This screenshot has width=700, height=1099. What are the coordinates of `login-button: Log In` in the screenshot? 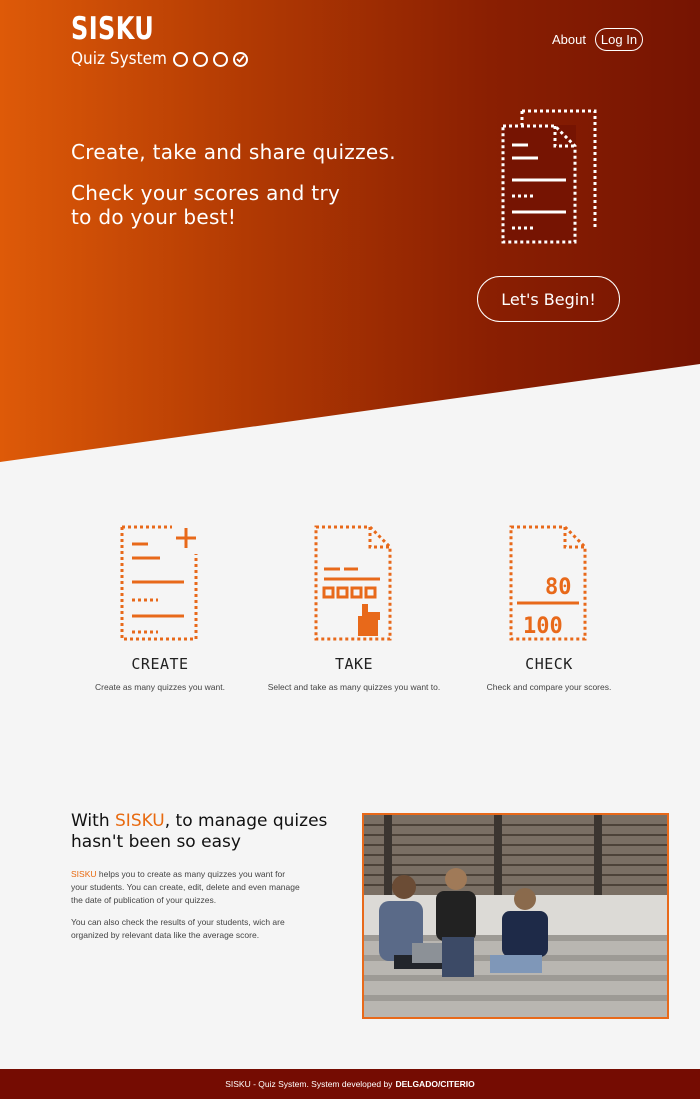 It's located at (618, 39).